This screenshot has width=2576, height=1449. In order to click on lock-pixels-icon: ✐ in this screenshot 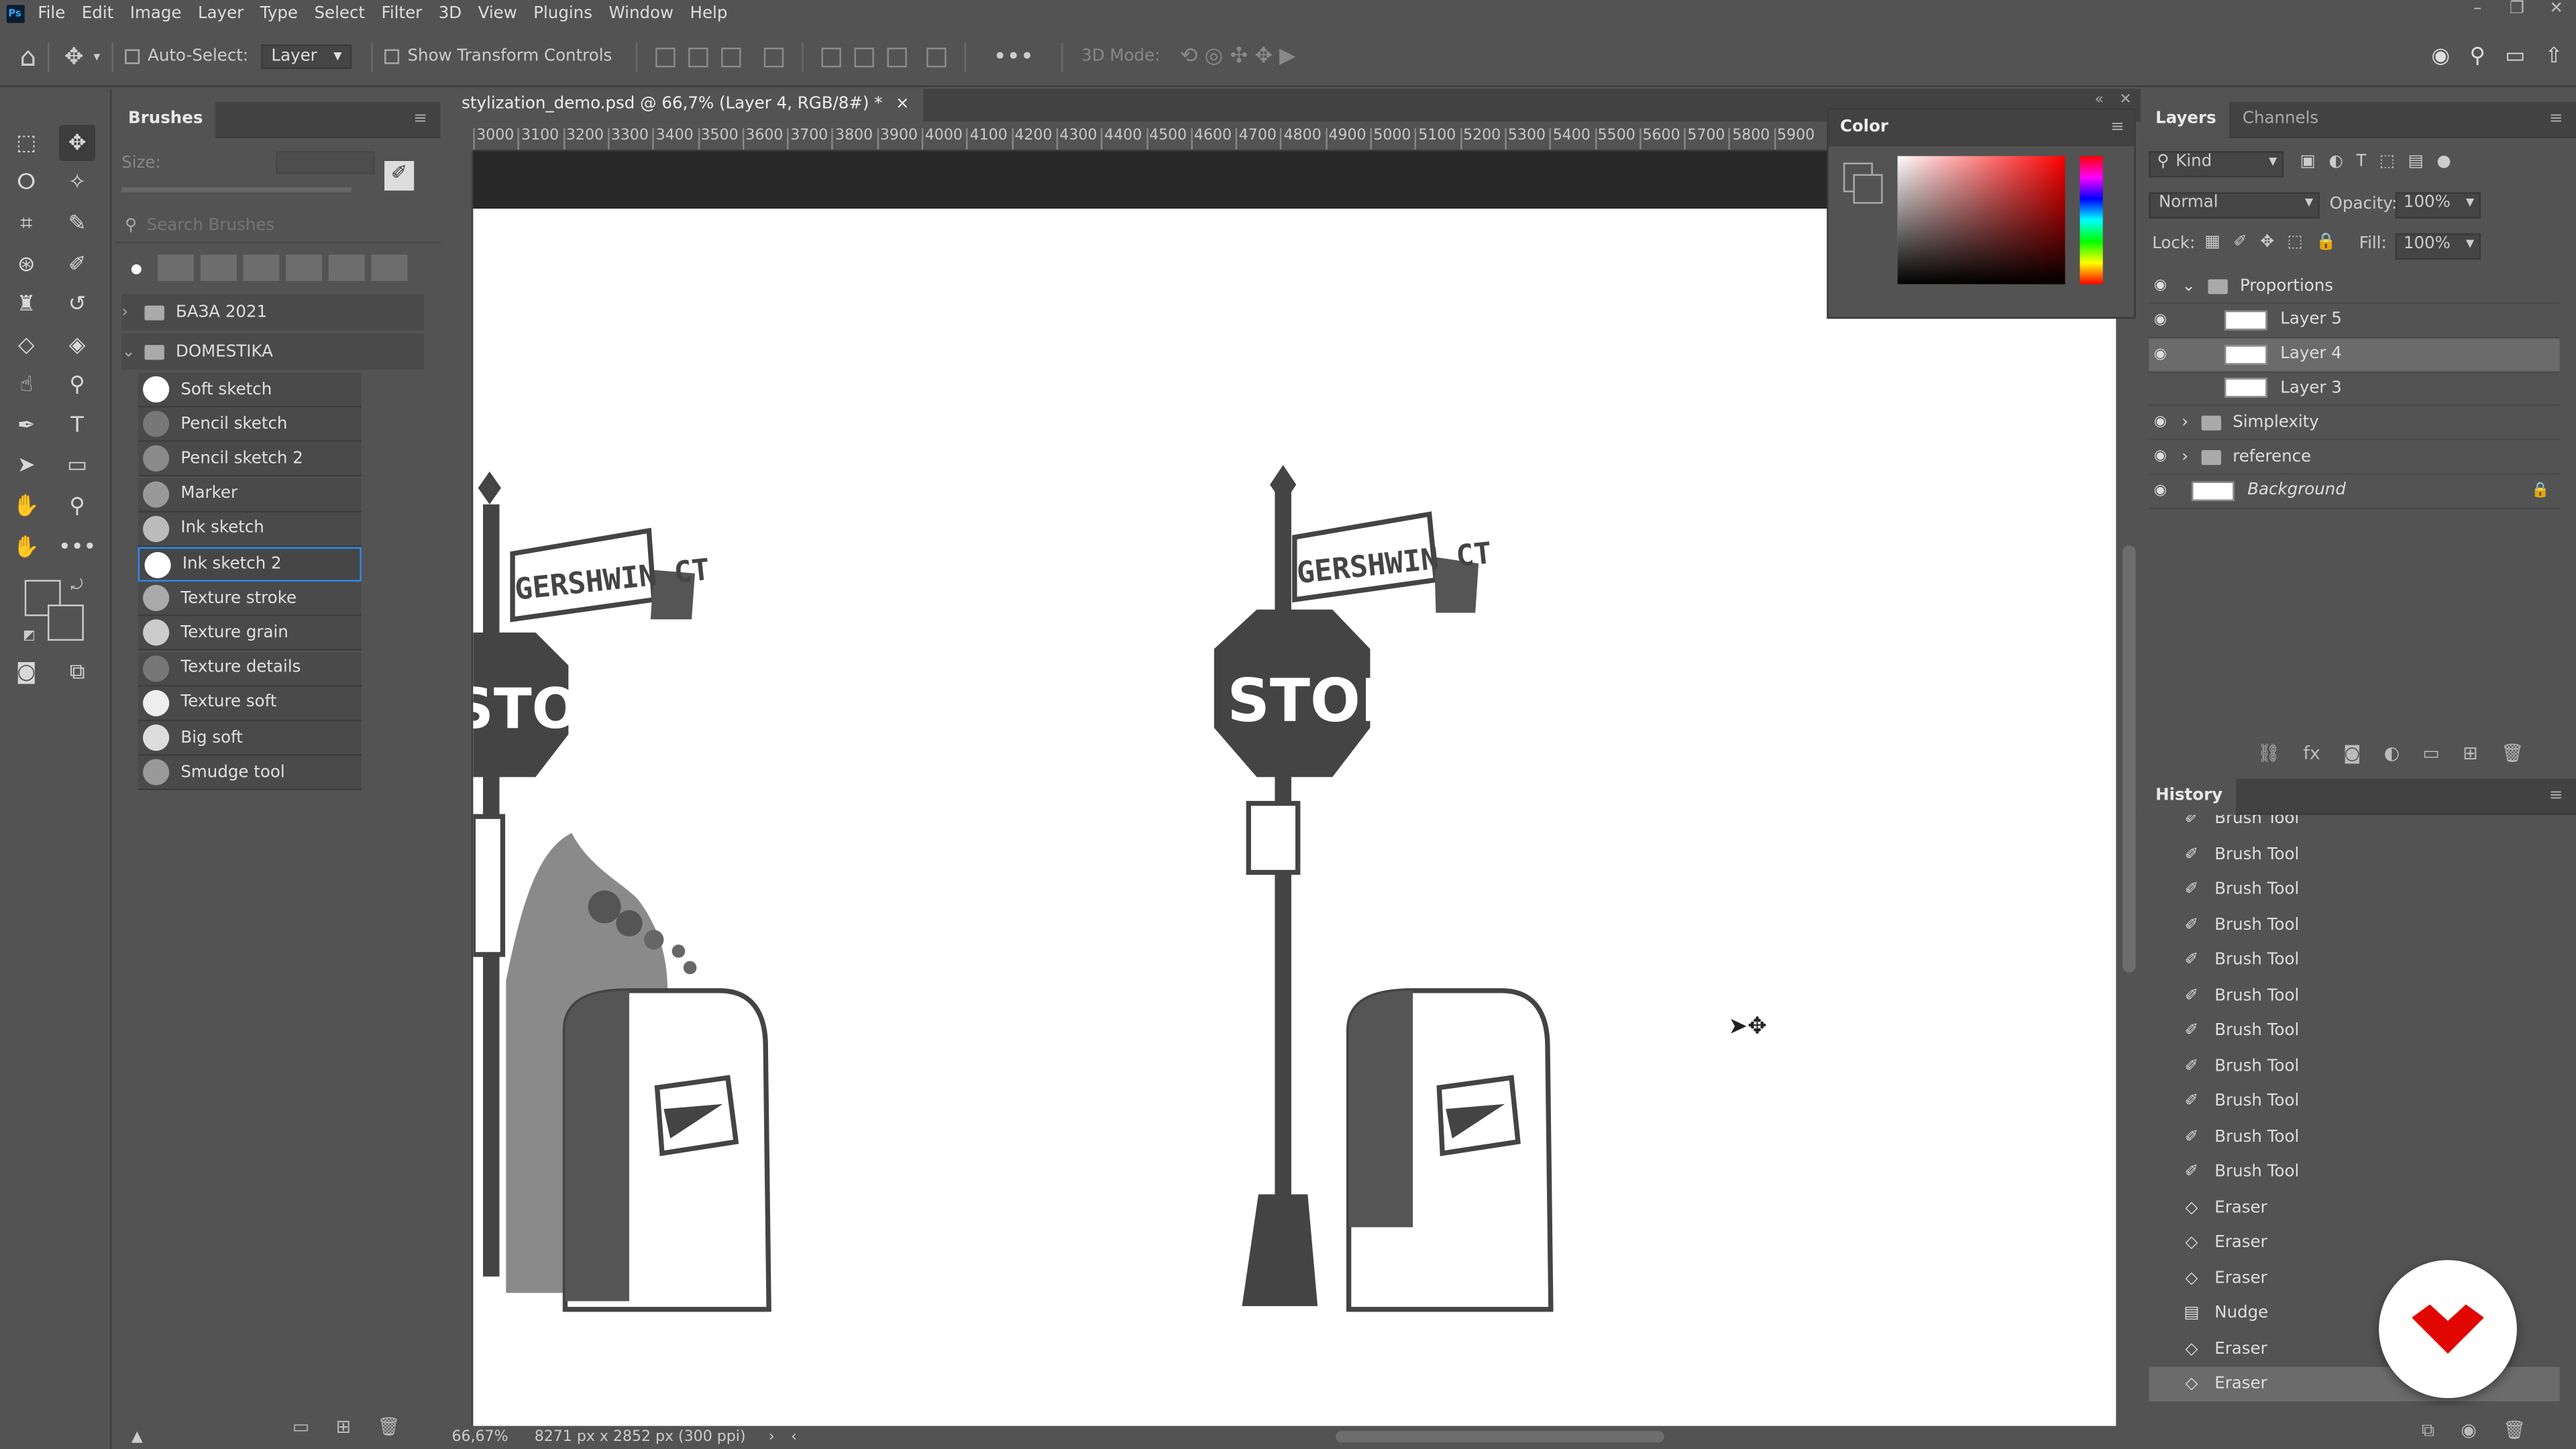, I will do `click(2240, 242)`.